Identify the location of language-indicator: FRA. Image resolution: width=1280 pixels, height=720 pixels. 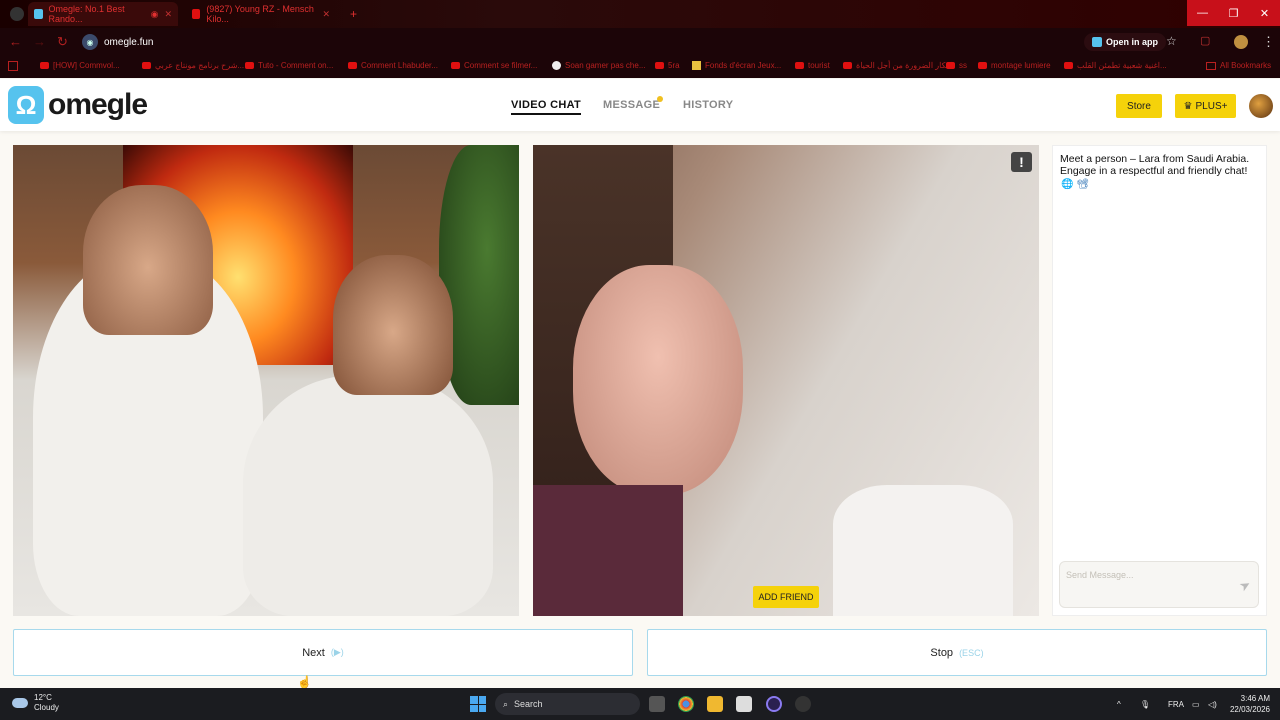
(1176, 704).